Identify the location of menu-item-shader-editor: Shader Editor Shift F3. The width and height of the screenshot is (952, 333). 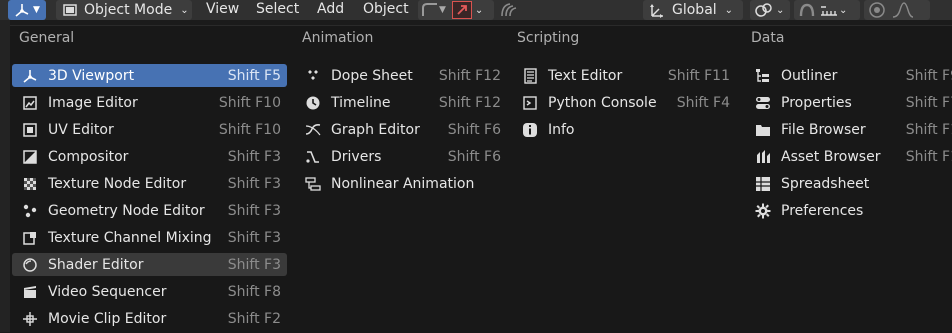
(149, 264).